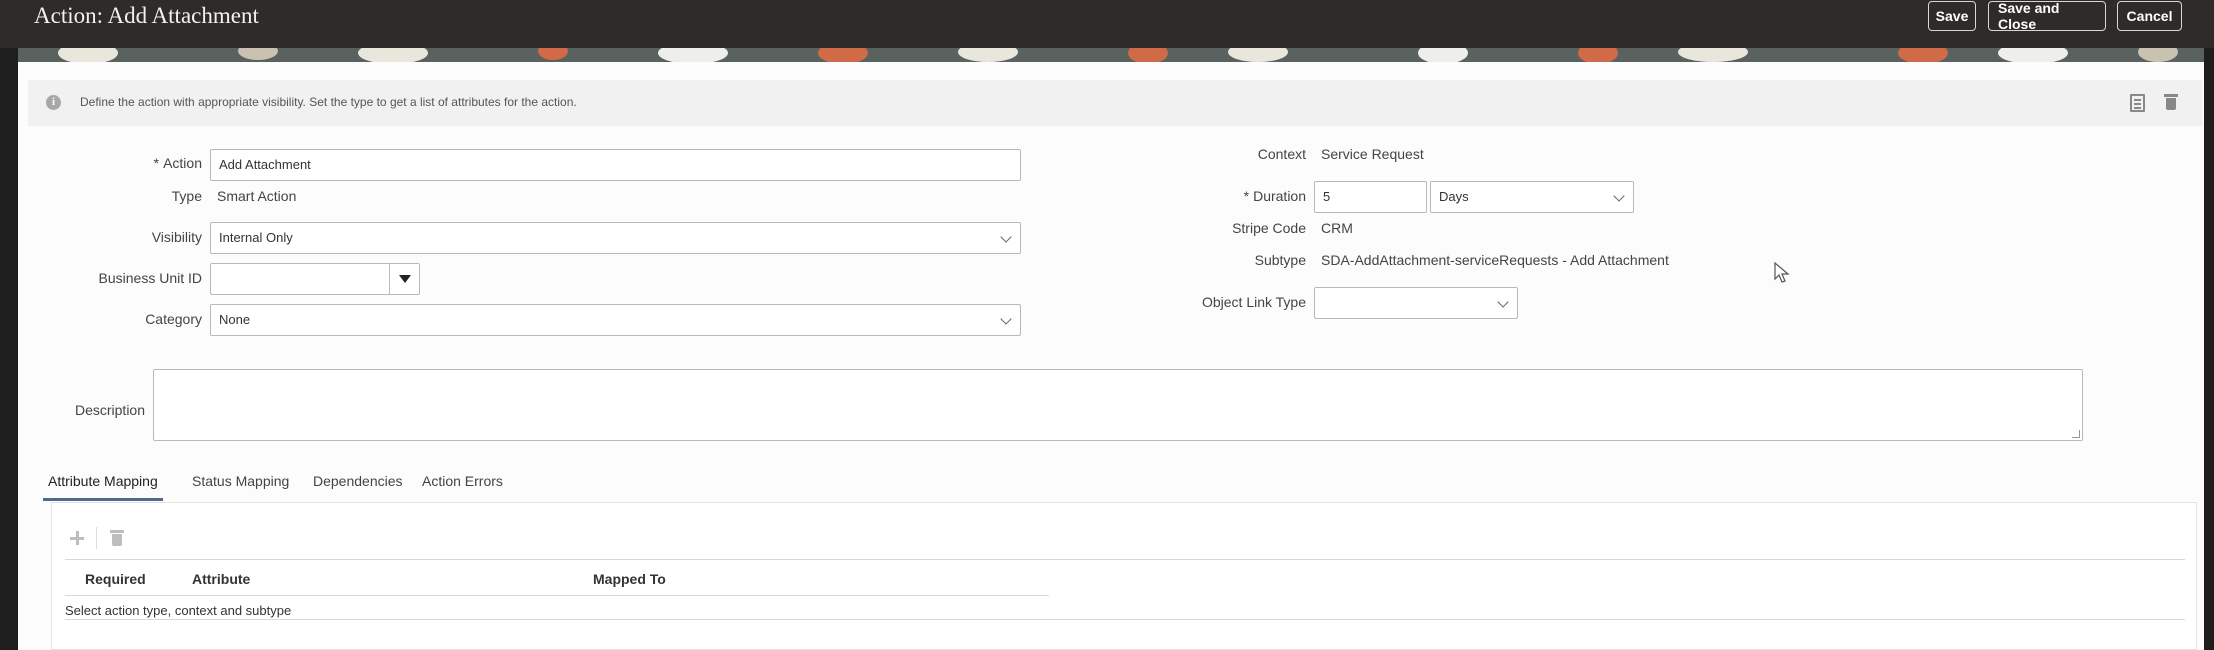 The height and width of the screenshot is (650, 2214). Describe the element at coordinates (240, 484) in the screenshot. I see `tab-status-mapping: Status Mapping` at that location.